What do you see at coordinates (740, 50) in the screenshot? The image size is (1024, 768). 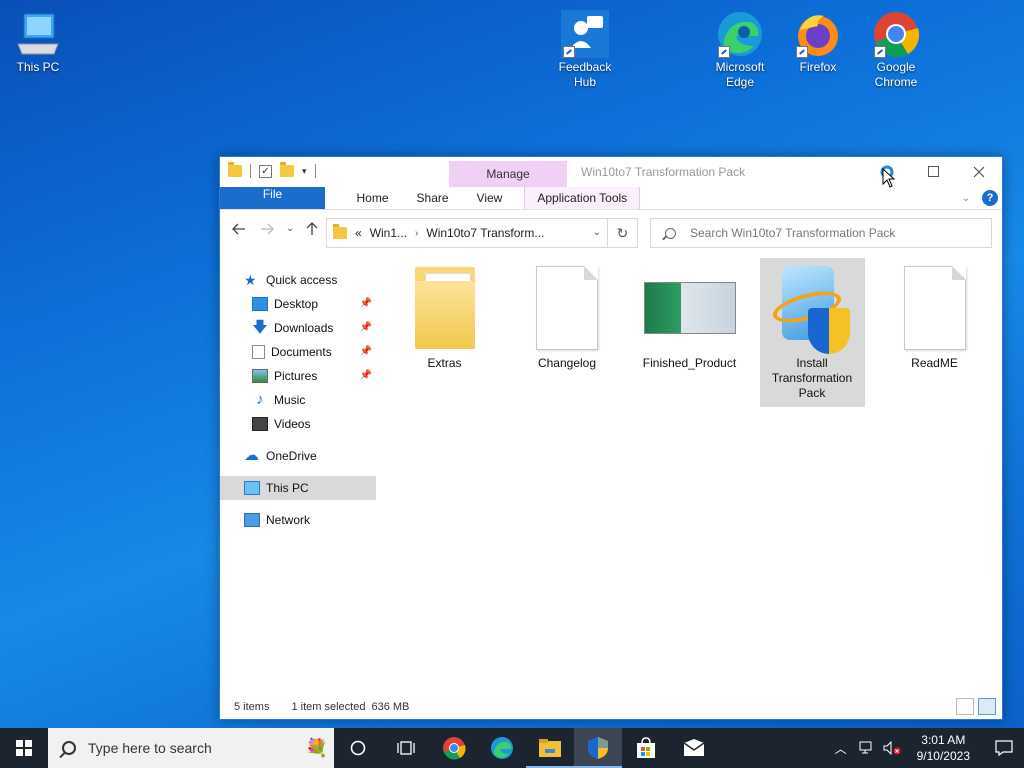 I see `desktop-icon-edge: Microsoft Edge` at bounding box center [740, 50].